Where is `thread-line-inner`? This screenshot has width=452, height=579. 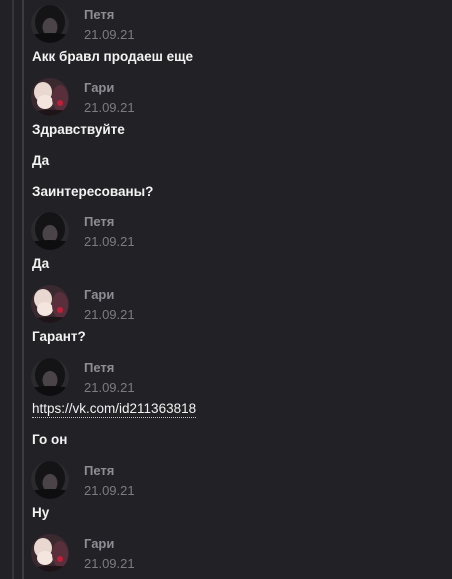 thread-line-inner is located at coordinates (23, 289).